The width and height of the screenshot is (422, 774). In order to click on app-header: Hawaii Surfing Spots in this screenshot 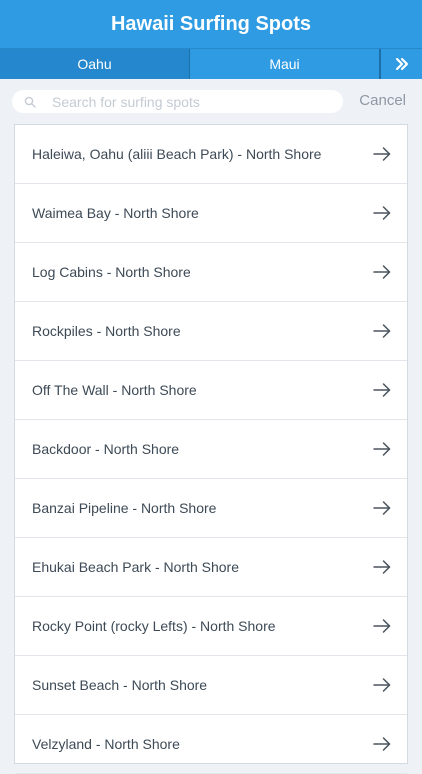, I will do `click(211, 24)`.